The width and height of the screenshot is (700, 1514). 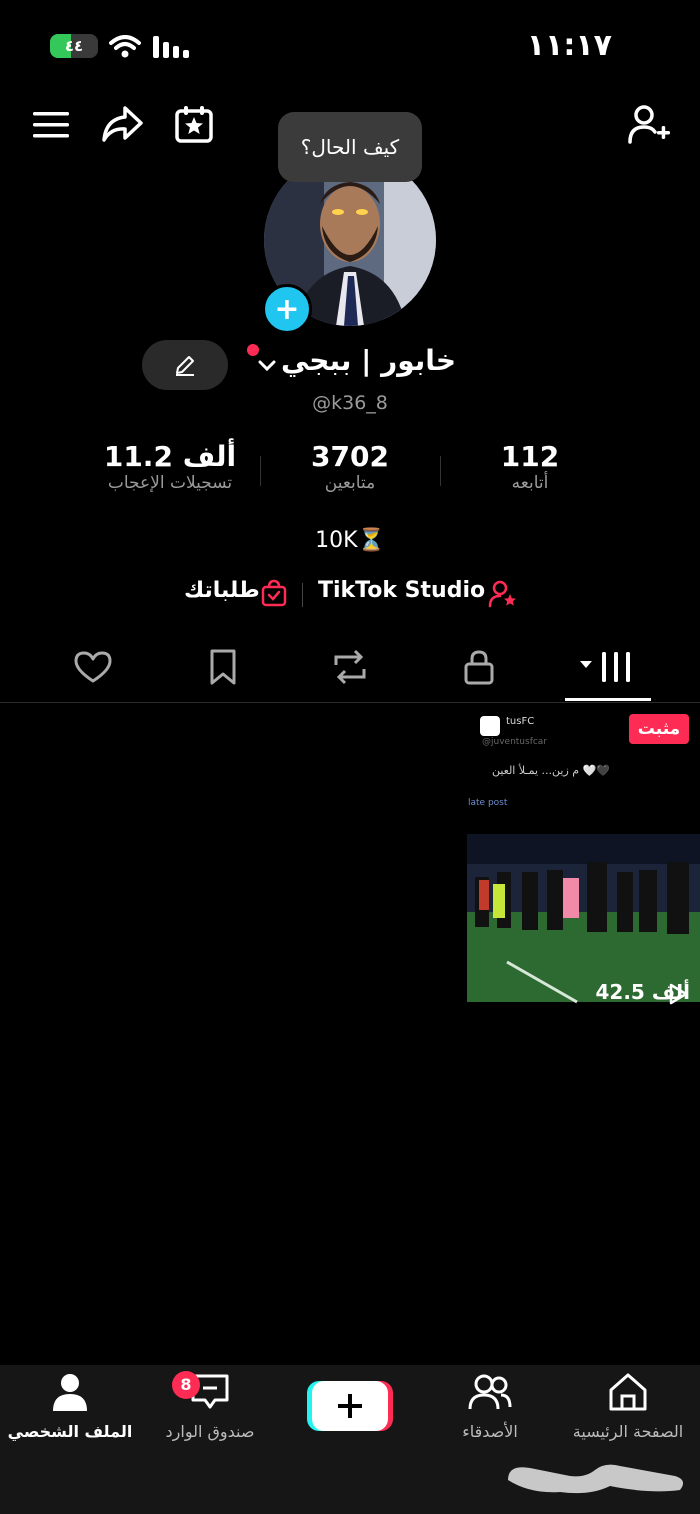 What do you see at coordinates (350, 702) in the screenshot?
I see `tabs-divider` at bounding box center [350, 702].